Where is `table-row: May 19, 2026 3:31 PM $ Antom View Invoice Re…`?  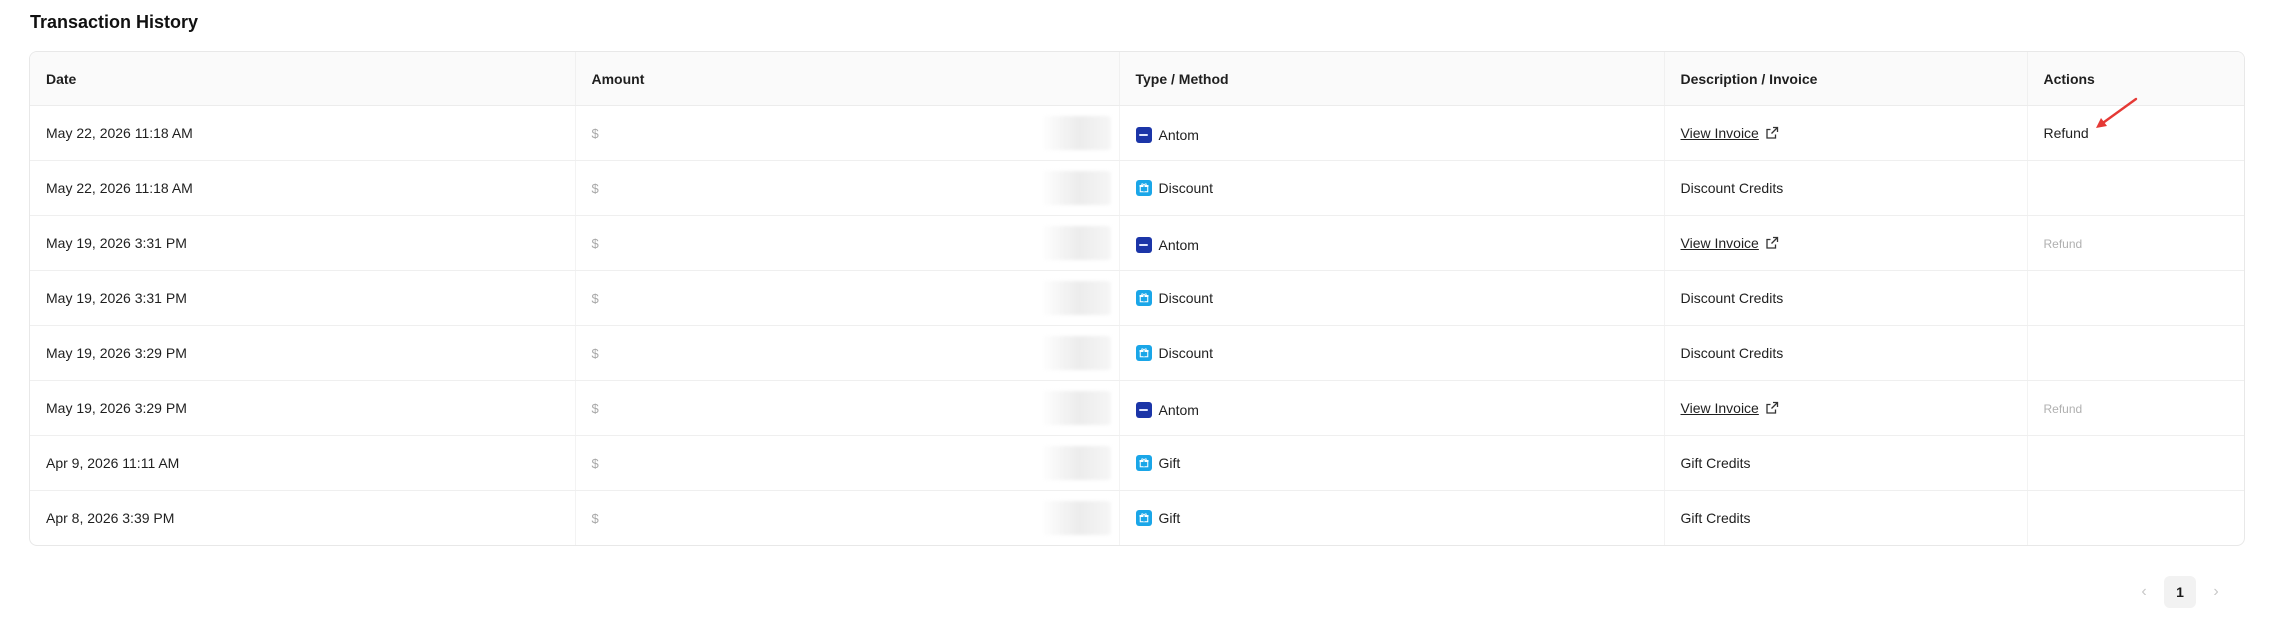
table-row: May 19, 2026 3:31 PM $ Antom View Invoice Re… is located at coordinates (1137, 243).